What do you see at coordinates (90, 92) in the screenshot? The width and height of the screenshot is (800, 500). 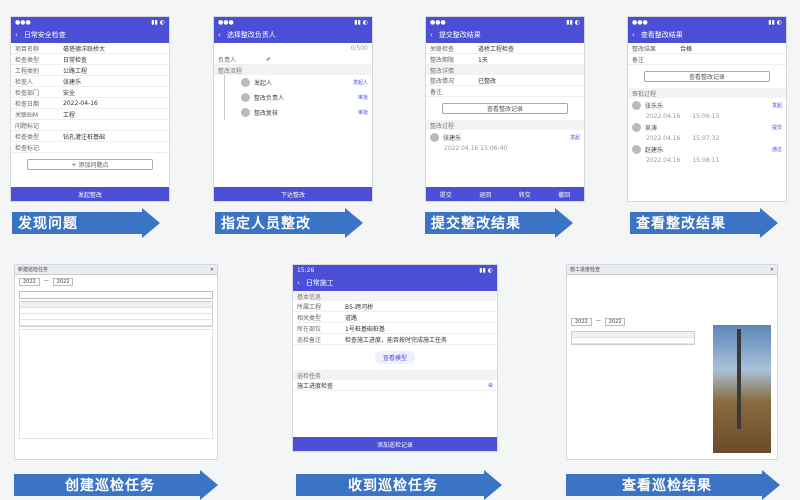 I see `form-row: 检查部门 安全` at bounding box center [90, 92].